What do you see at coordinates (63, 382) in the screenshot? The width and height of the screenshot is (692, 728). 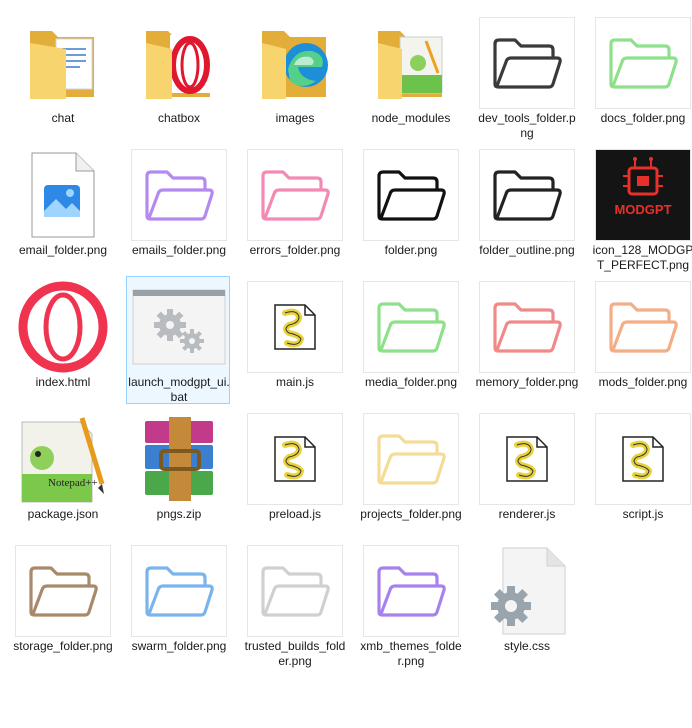 I see `file-name-label: index.html` at bounding box center [63, 382].